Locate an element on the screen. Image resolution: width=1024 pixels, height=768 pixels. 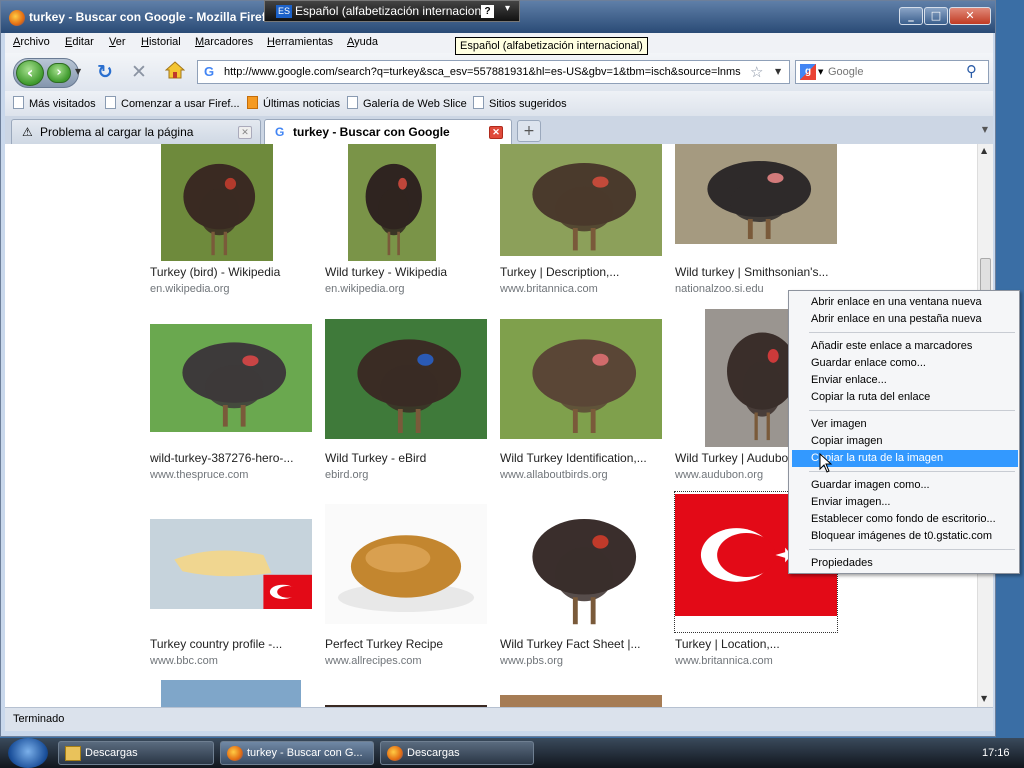
result-source: nationalzoo.si.edu is located at coordinates (719, 289).